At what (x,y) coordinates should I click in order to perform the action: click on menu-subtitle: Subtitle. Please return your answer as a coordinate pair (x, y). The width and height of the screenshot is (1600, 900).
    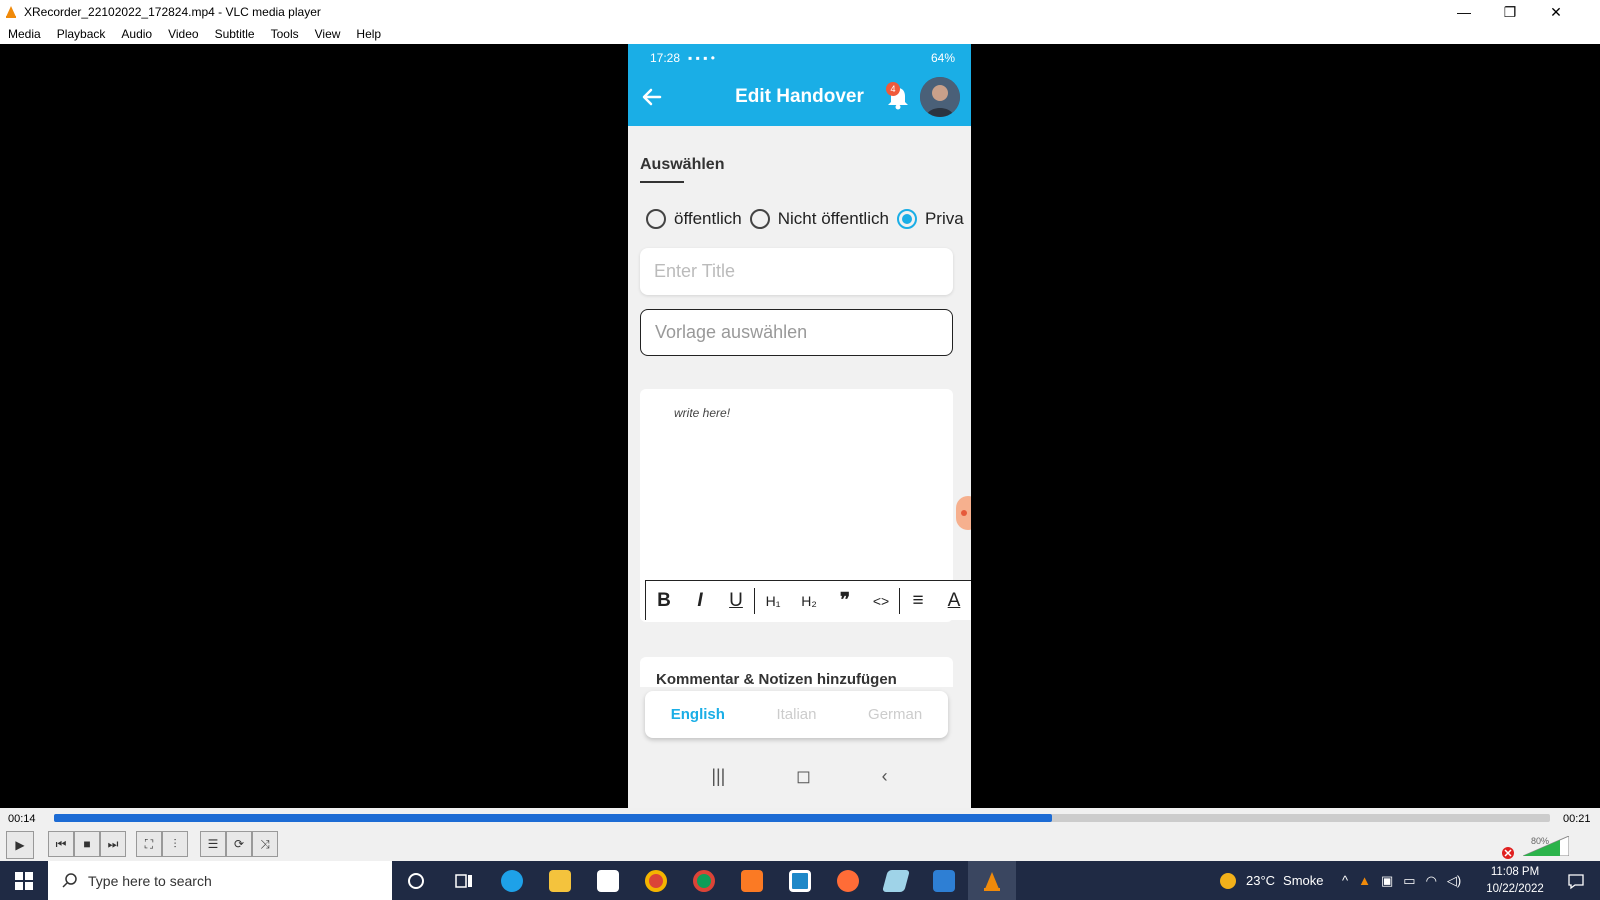
    Looking at the image, I should click on (235, 34).